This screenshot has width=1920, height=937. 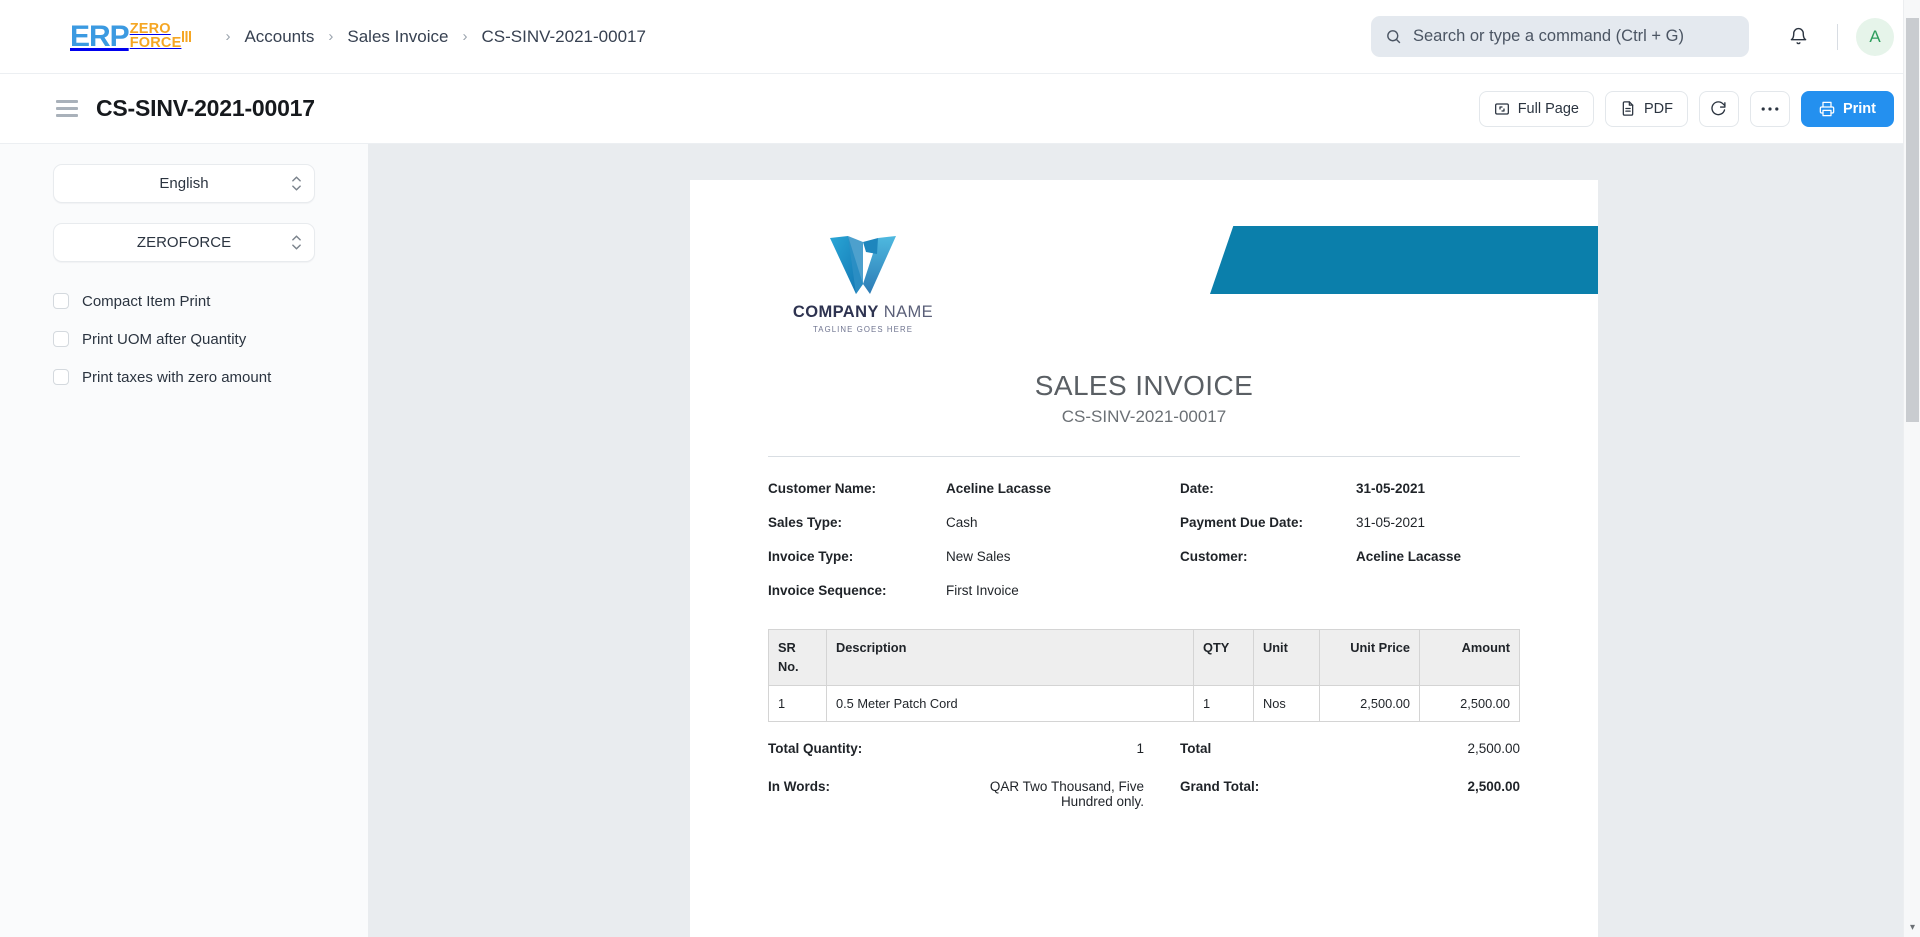 I want to click on sidebar-toggle-icon, so click(x=67, y=108).